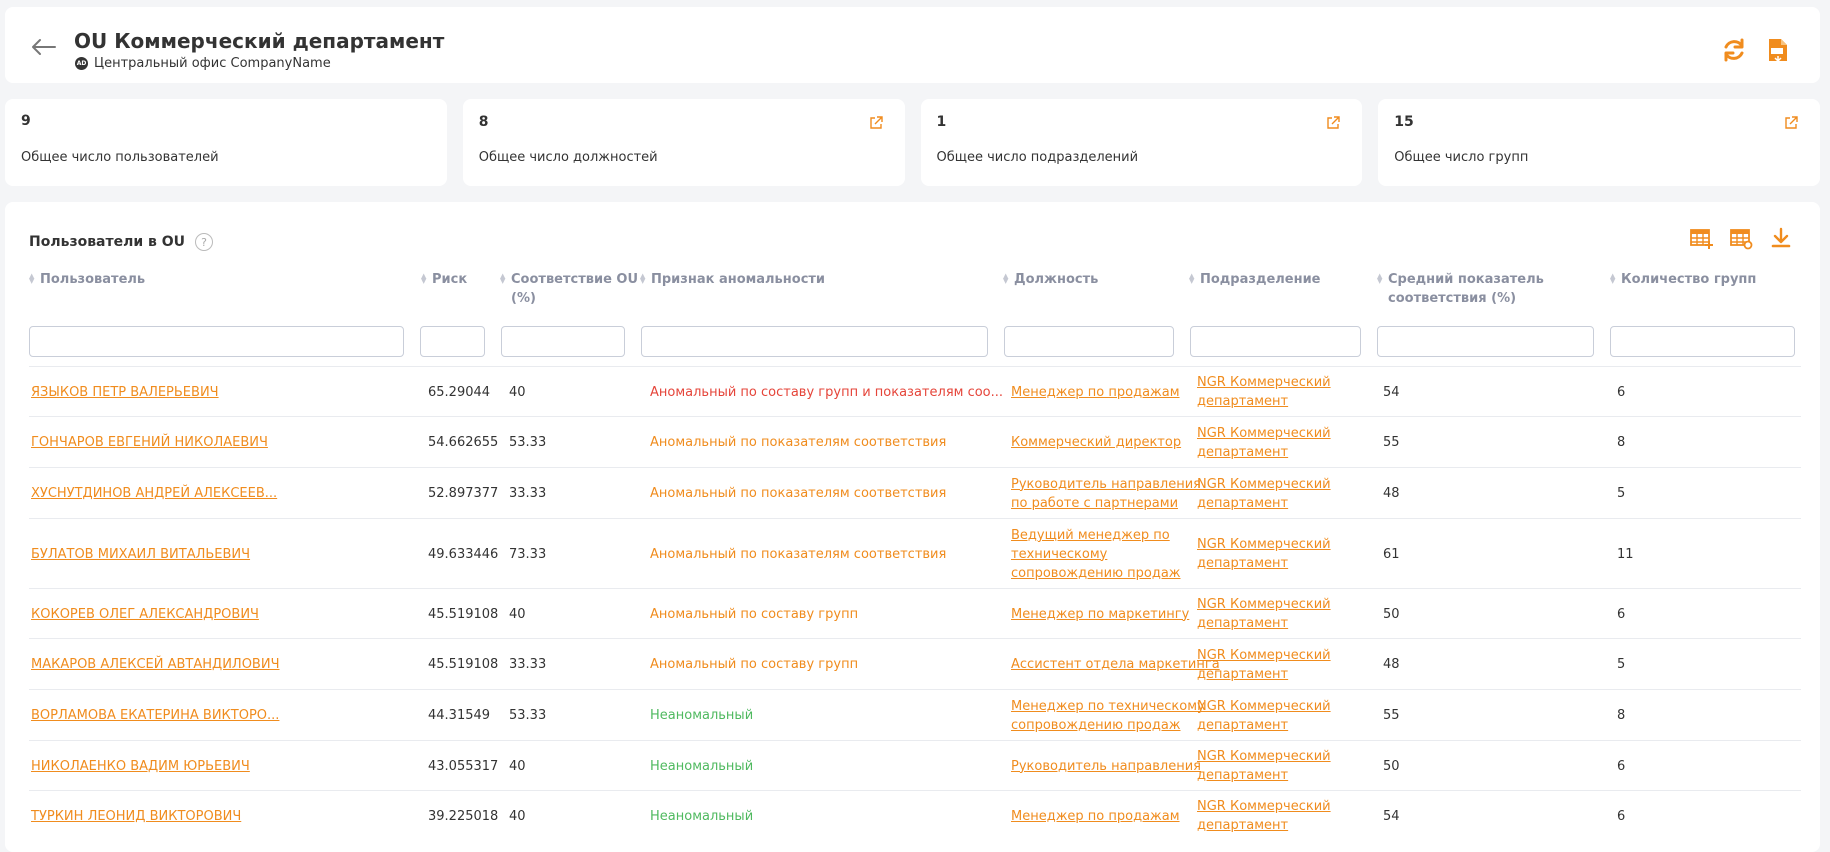 Image resolution: width=1830 pixels, height=852 pixels. I want to click on filter-anomaly-input, so click(814, 341).